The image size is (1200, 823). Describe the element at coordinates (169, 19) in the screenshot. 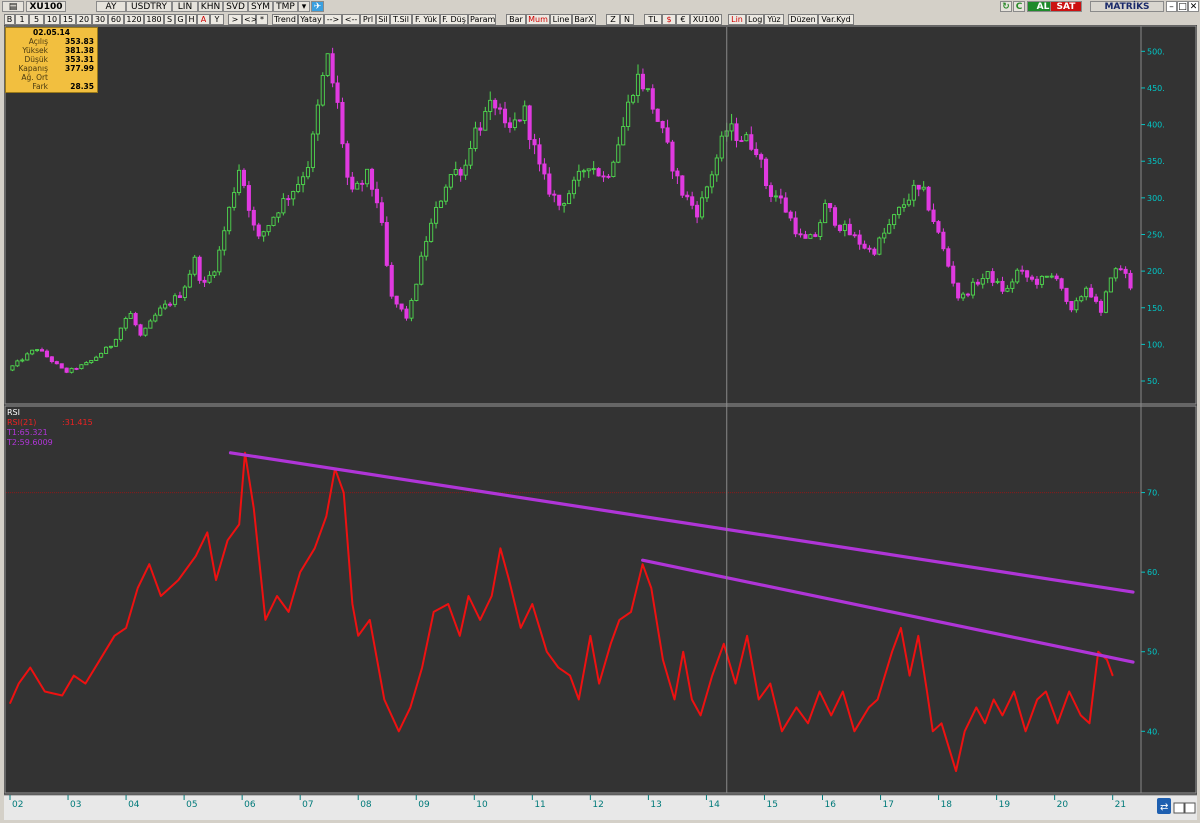

I see `period-s: S` at that location.